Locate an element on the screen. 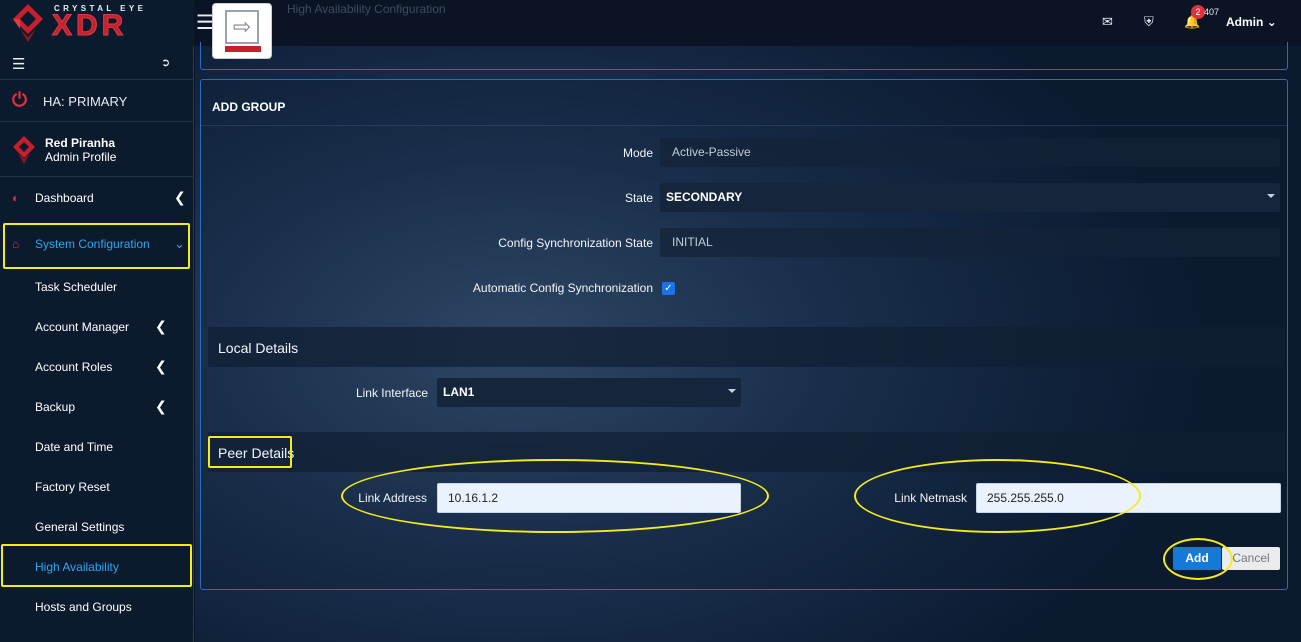  sidebar-item-label: Factory Reset is located at coordinates (72, 487).